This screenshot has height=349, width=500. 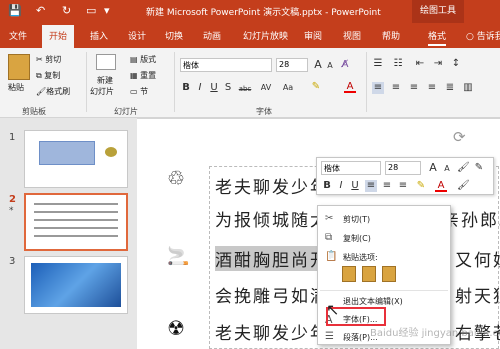 What do you see at coordinates (200, 88) in the screenshot?
I see `italic-button: I` at bounding box center [200, 88].